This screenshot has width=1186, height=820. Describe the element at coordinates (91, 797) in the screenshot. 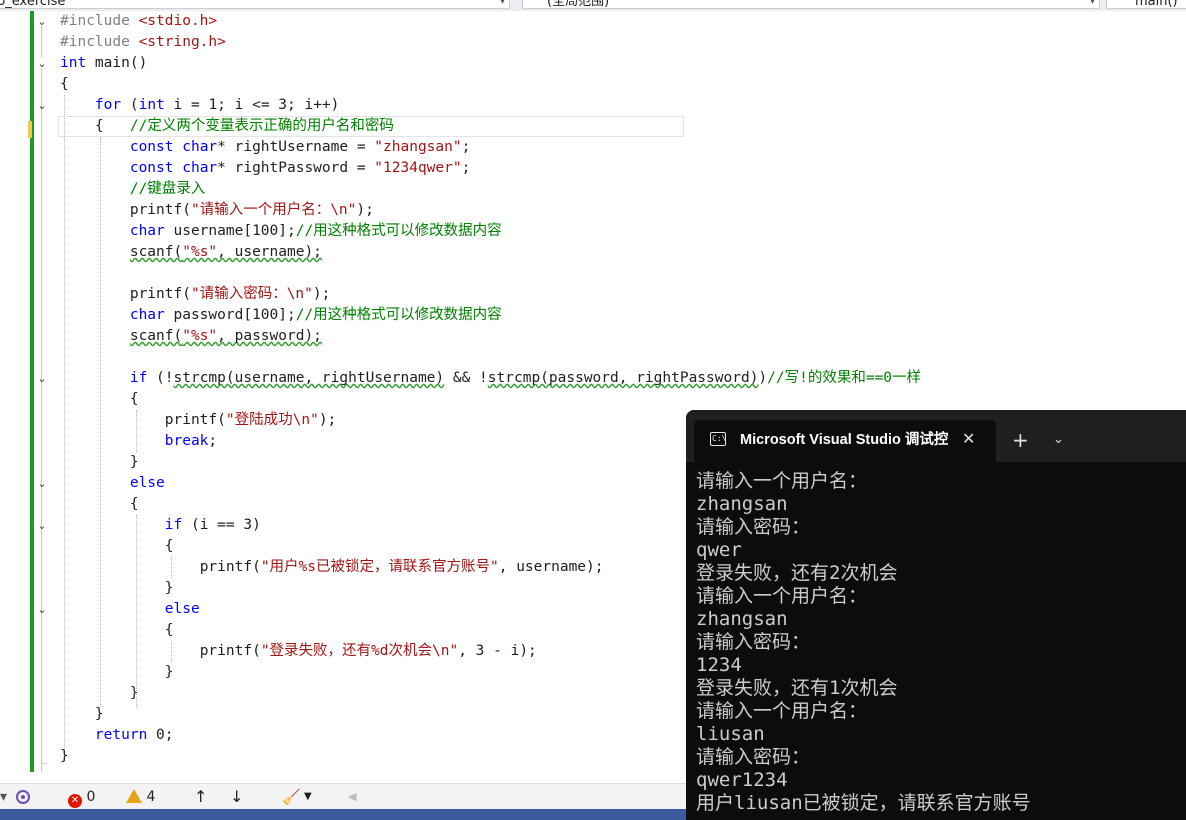

I see `error-count: 0` at that location.